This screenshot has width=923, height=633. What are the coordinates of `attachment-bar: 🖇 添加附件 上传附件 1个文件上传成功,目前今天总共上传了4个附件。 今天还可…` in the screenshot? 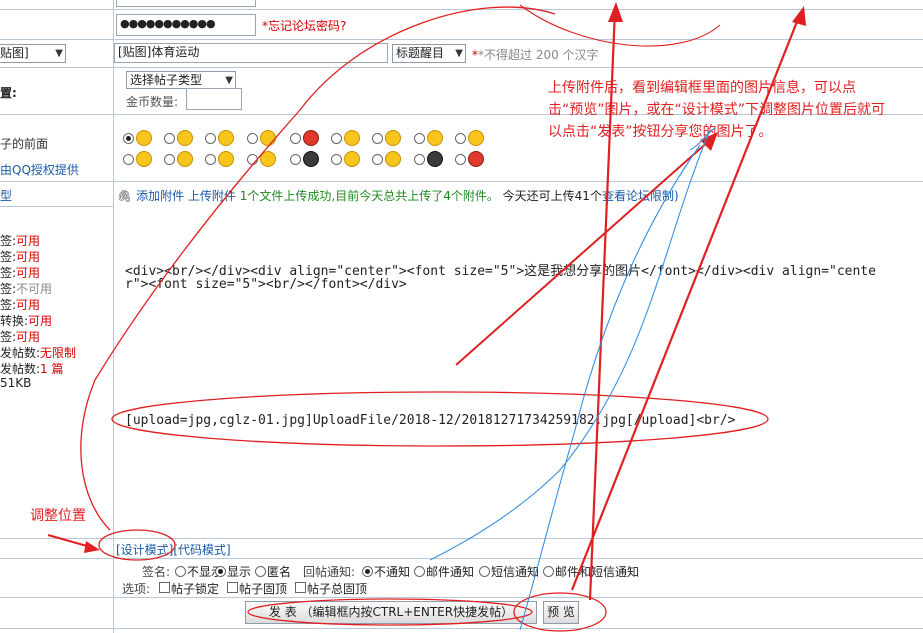 It's located at (398, 195).